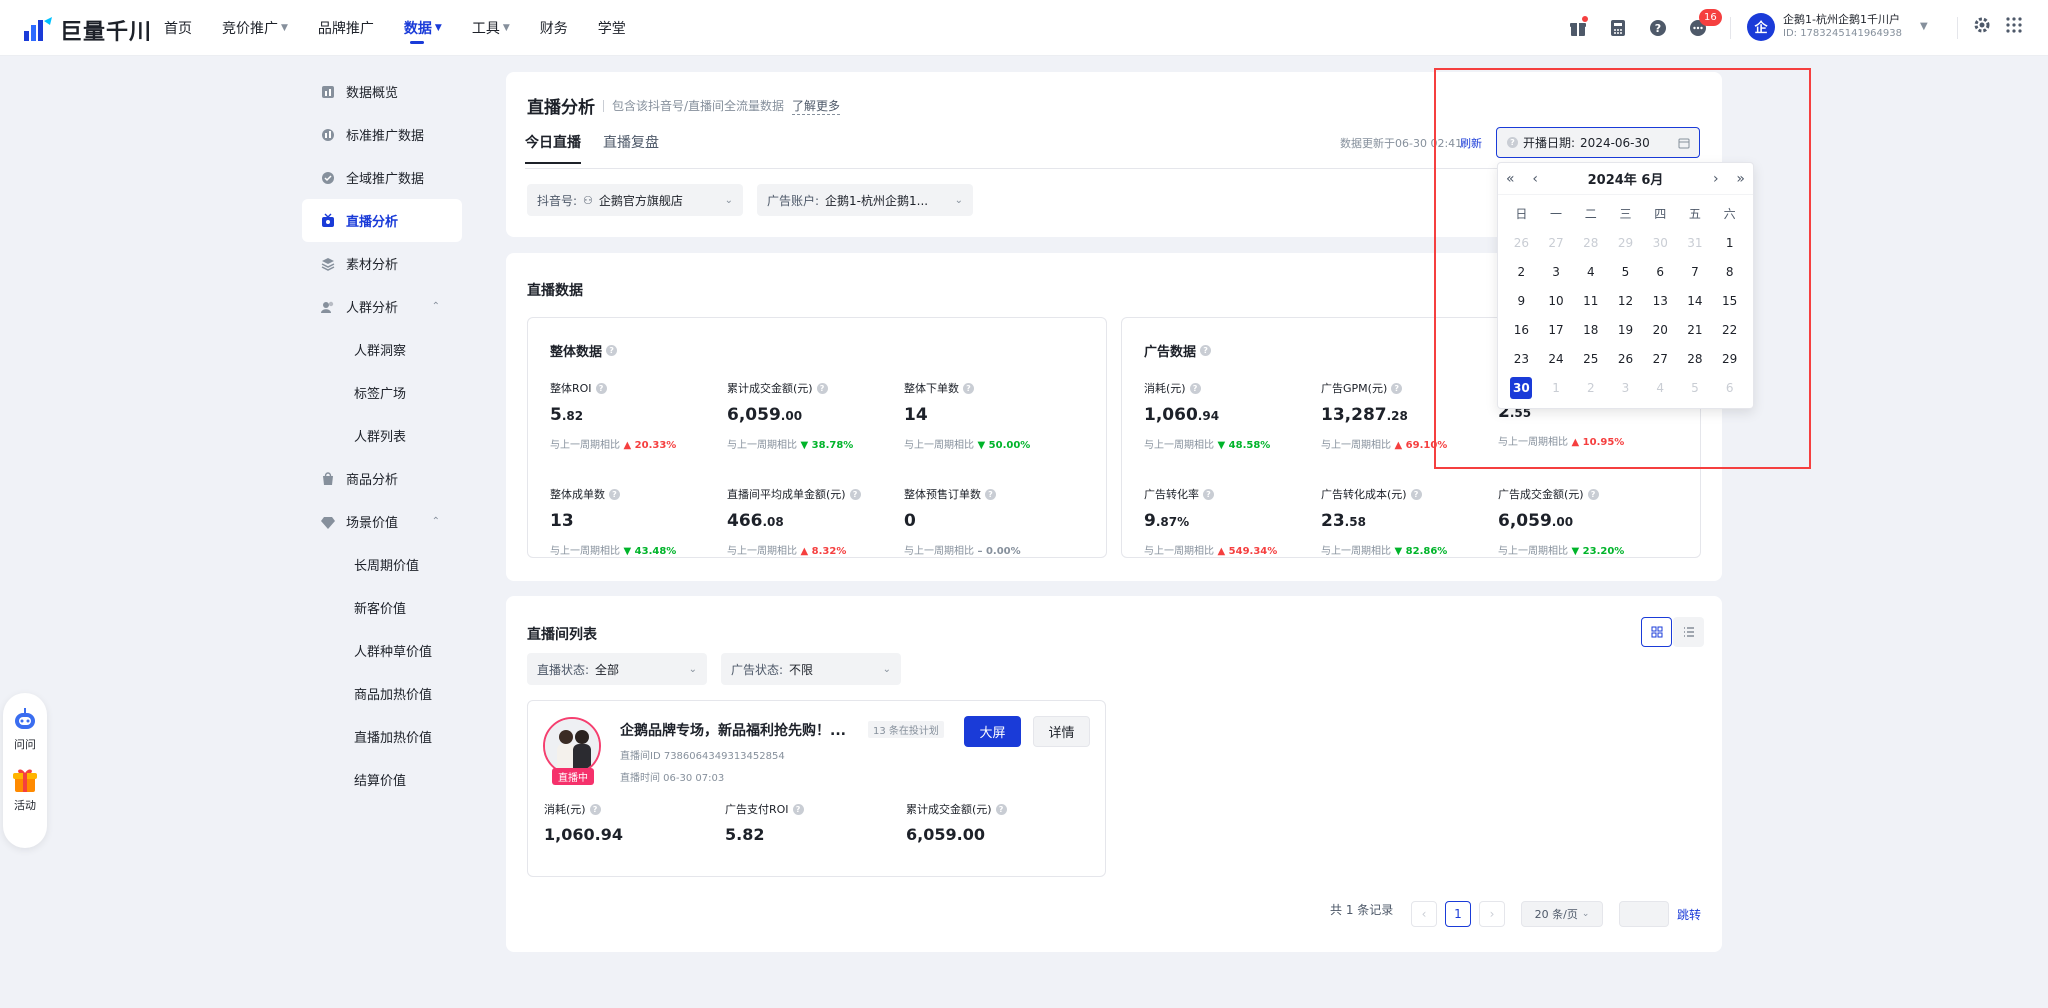 The image size is (2048, 1008). What do you see at coordinates (811, 669) in the screenshot?
I see `ad-status-select: 广告状态: 不限 ⌄` at bounding box center [811, 669].